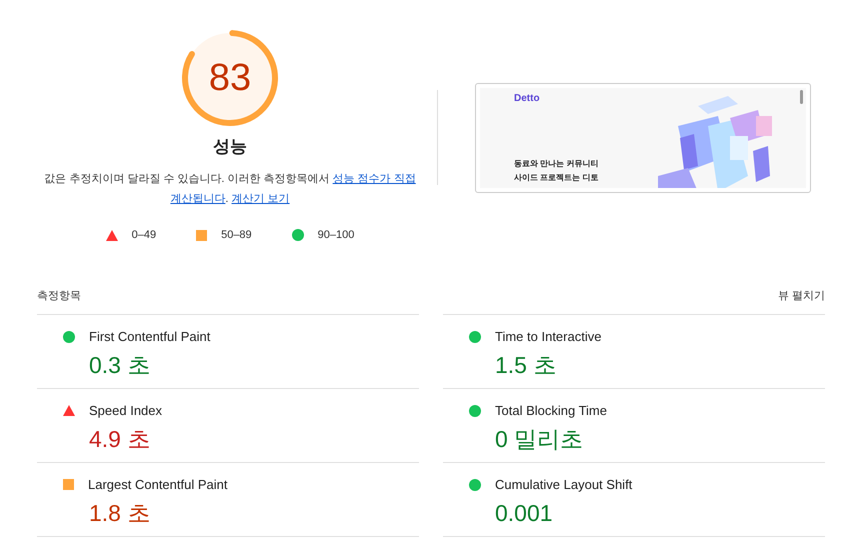  I want to click on metric-name: First Contentful Paint, so click(149, 337).